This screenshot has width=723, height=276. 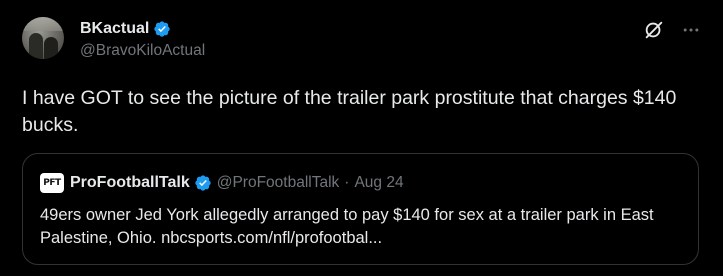 I want to click on quoted-display-name: ProFootballTalk, so click(x=130, y=183).